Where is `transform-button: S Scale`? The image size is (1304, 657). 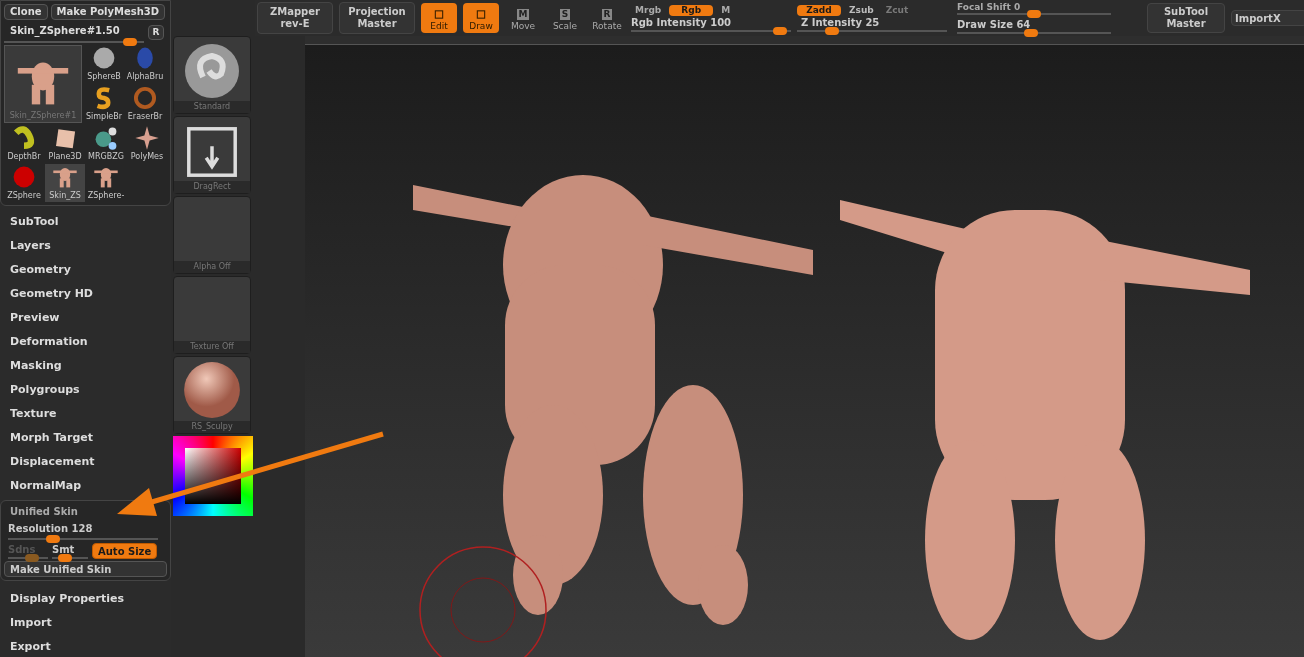 transform-button: S Scale is located at coordinates (565, 18).